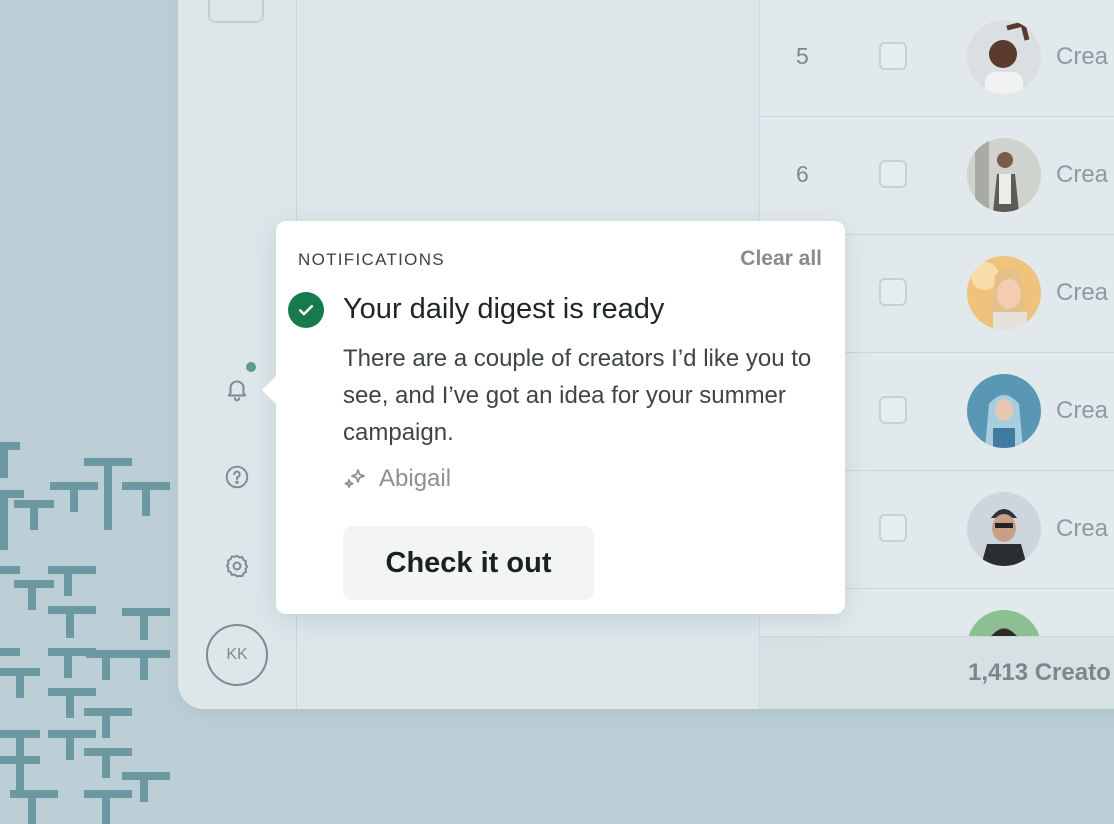 The width and height of the screenshot is (1114, 824). I want to click on notifications-button, so click(237, 389).